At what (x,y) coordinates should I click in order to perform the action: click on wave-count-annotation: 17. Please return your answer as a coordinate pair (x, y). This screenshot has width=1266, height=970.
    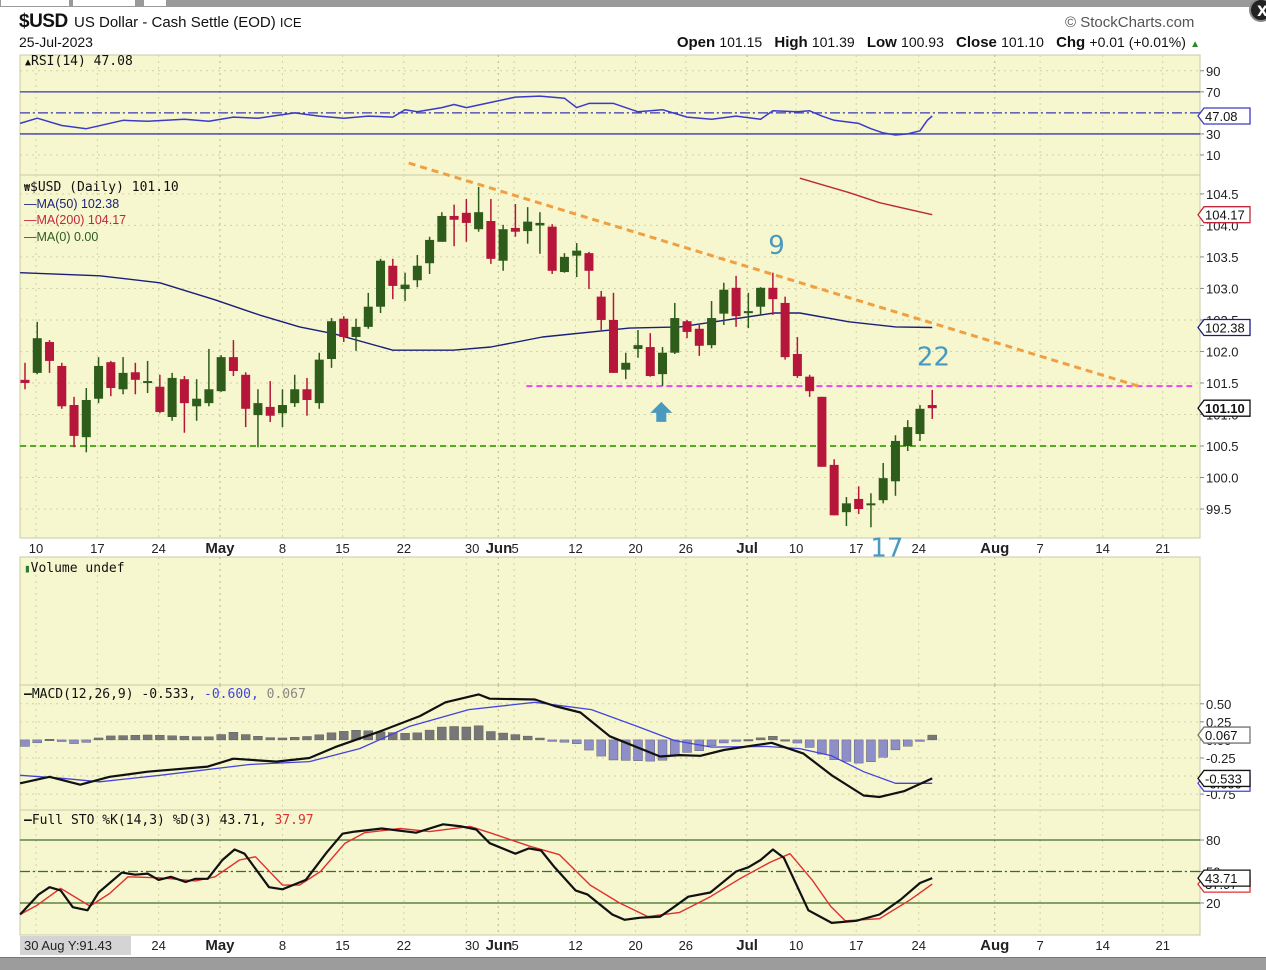
    Looking at the image, I should click on (886, 548).